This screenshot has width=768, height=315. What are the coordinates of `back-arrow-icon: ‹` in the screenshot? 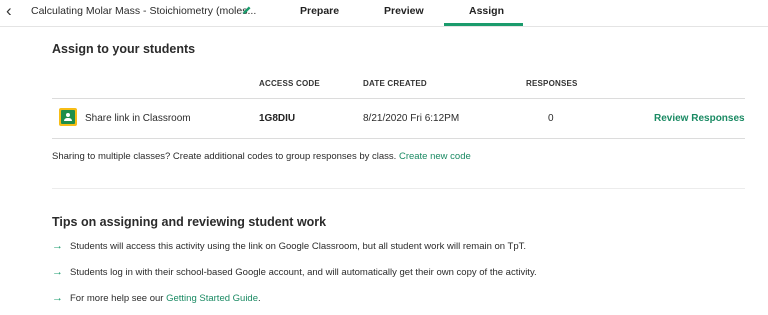 It's located at (14, 10).